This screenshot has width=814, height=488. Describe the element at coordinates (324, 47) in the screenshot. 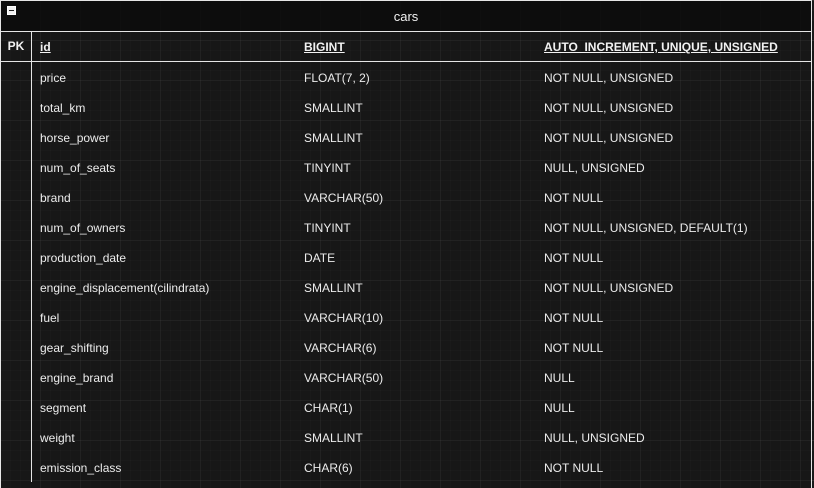

I see `pk-column-type: BIGINT` at that location.